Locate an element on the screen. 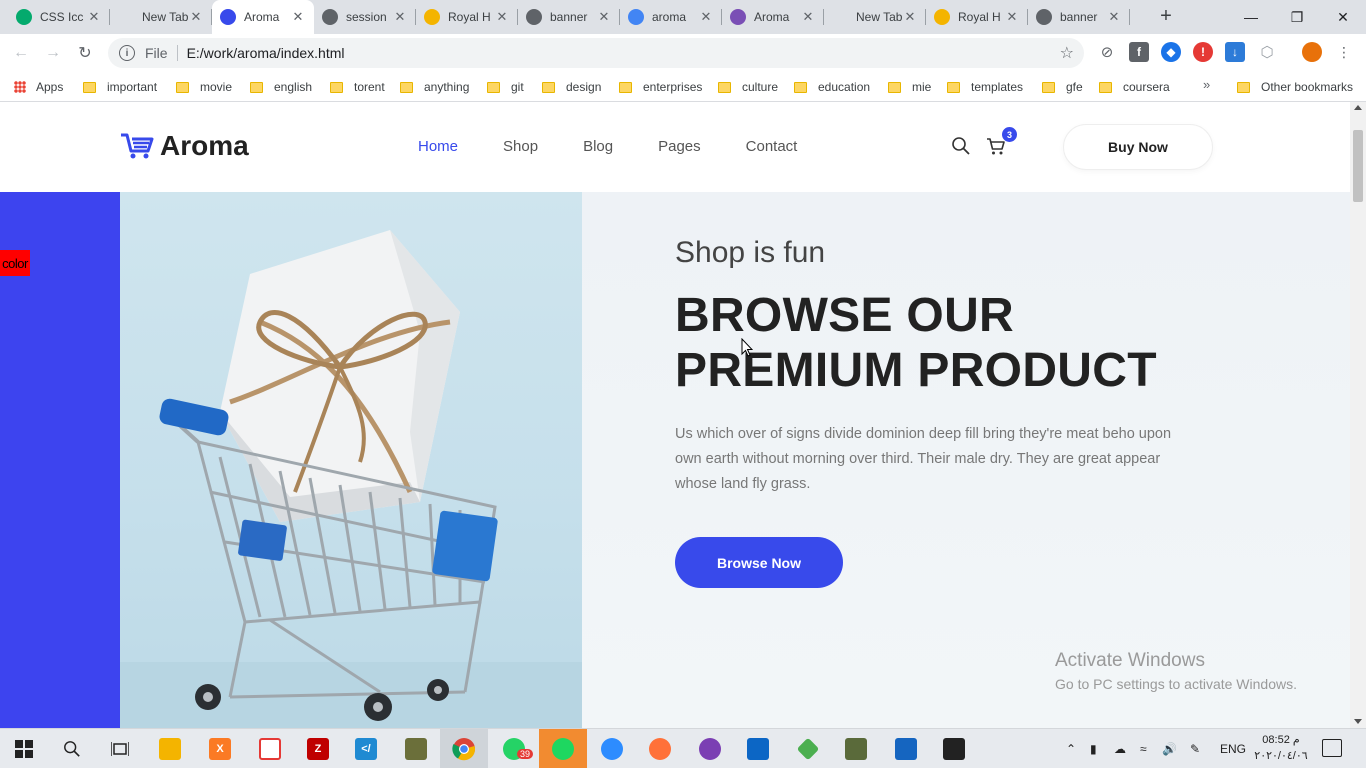 The image size is (1366, 768). app-diamond-icon is located at coordinates (808, 748).